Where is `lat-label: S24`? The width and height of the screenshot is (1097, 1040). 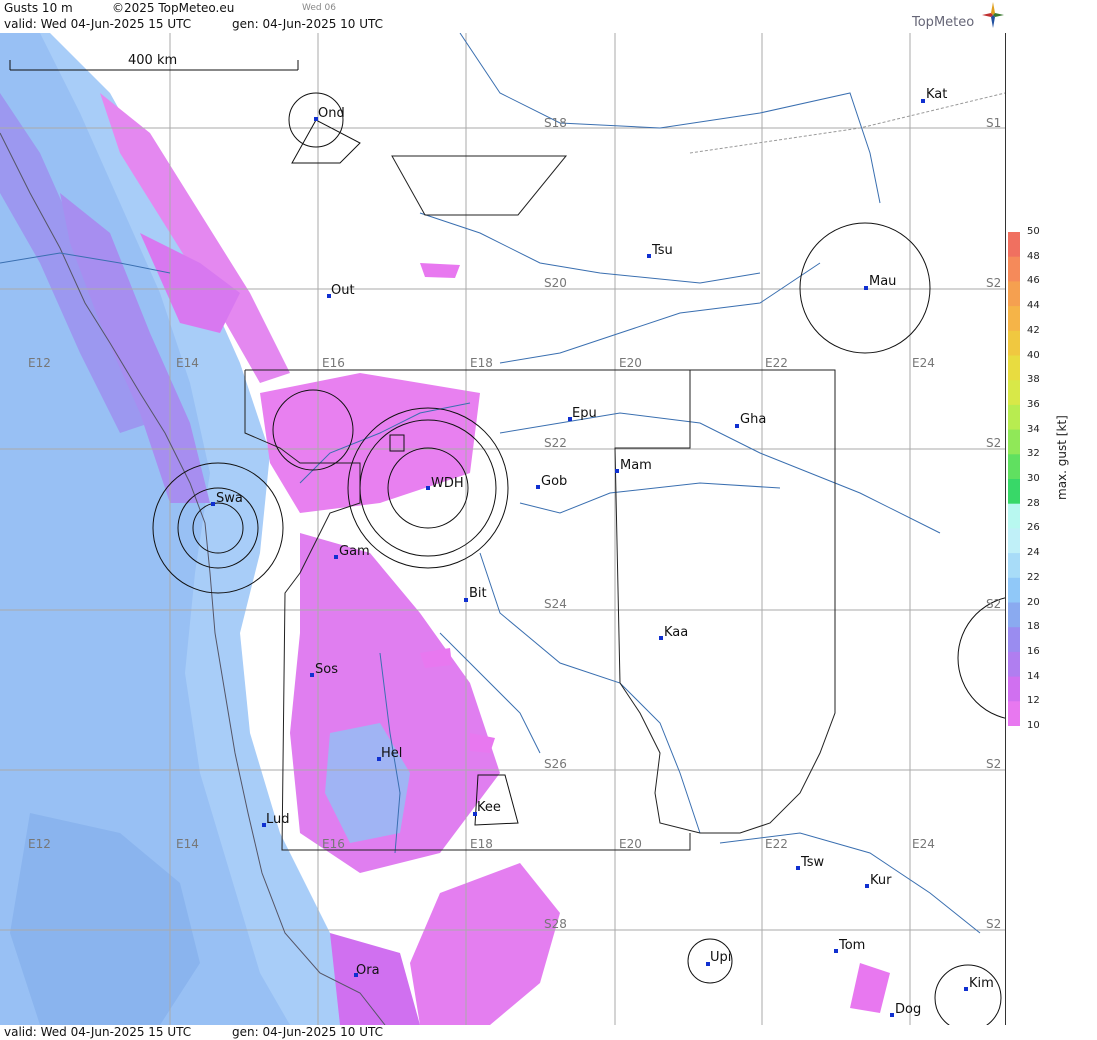 lat-label: S24 is located at coordinates (555, 604).